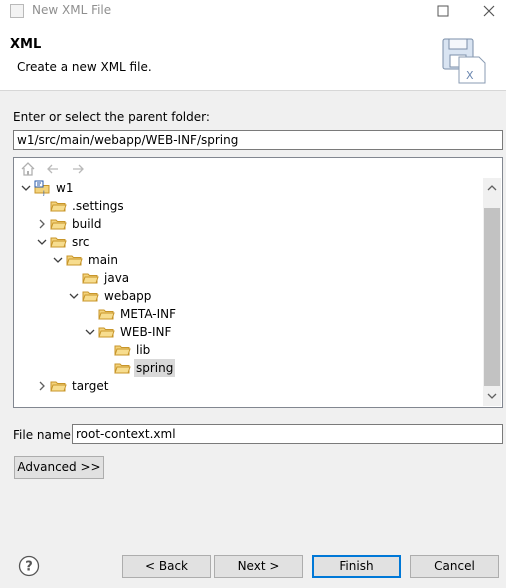 The height and width of the screenshot is (588, 506). Describe the element at coordinates (454, 566) in the screenshot. I see `cancel-button: Cancel` at that location.